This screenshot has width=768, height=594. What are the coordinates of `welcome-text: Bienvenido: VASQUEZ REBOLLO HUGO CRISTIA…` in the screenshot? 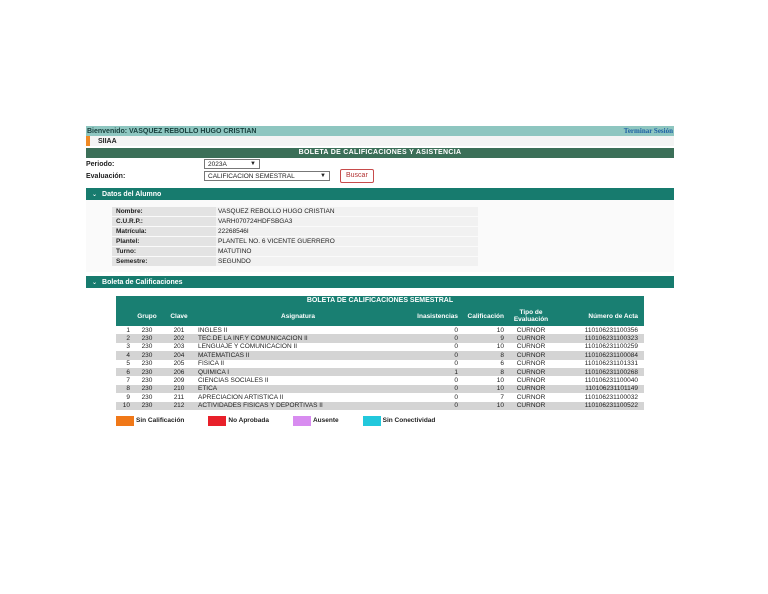 It's located at (172, 131).